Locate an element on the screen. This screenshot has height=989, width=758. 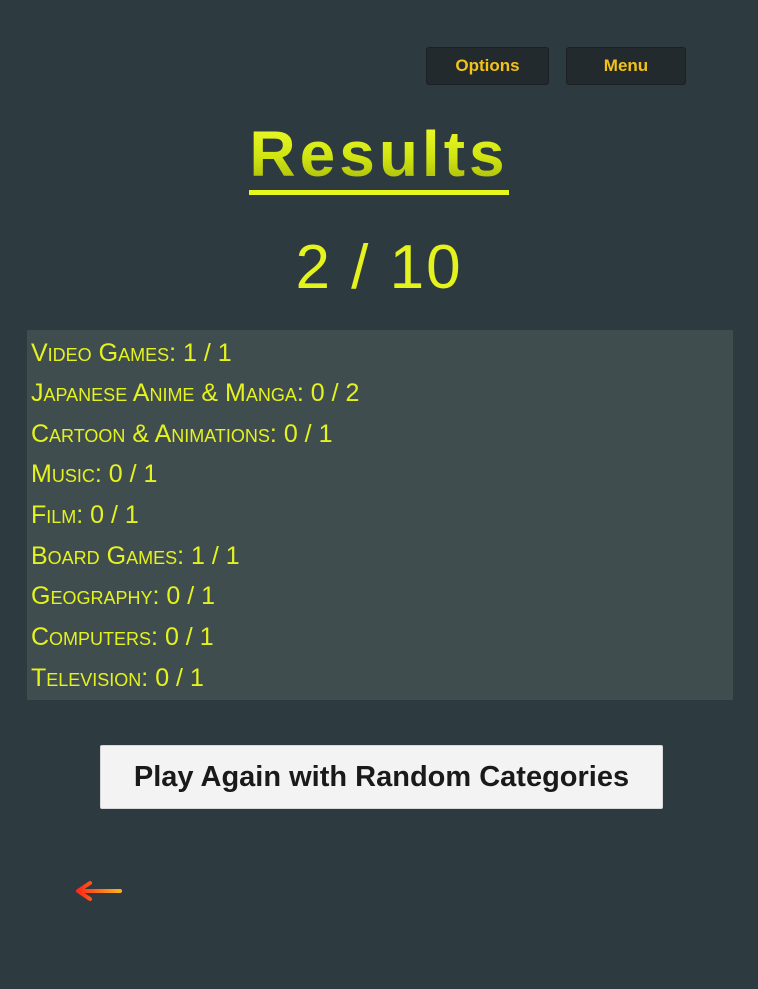
title-container: Results is located at coordinates (379, 156).